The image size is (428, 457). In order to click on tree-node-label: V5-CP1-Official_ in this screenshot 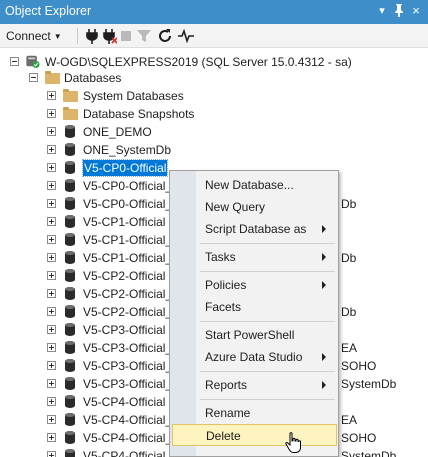, I will do `click(128, 258)`.